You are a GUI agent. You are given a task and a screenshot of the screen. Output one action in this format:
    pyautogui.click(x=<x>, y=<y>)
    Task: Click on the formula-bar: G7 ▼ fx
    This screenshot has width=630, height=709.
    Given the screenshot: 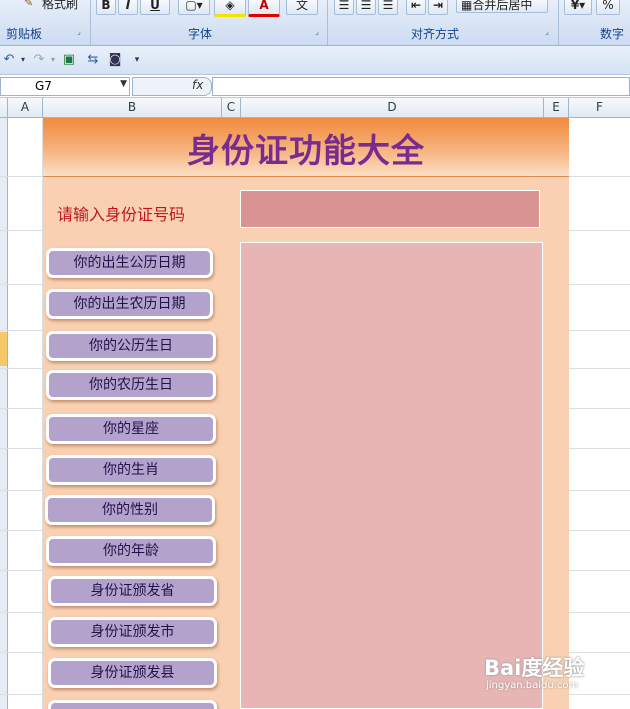 What is the action you would take?
    pyautogui.click(x=315, y=86)
    